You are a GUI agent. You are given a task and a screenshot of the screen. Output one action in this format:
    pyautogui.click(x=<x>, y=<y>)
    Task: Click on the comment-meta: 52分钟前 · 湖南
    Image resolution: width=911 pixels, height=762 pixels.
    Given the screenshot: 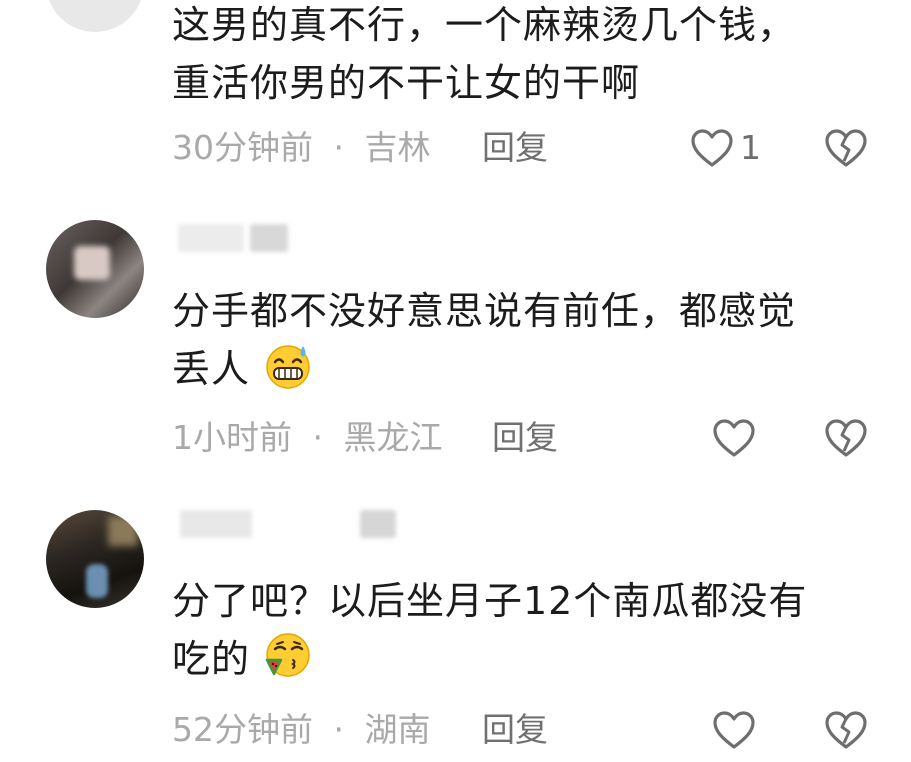 What is the action you would take?
    pyautogui.click(x=301, y=730)
    